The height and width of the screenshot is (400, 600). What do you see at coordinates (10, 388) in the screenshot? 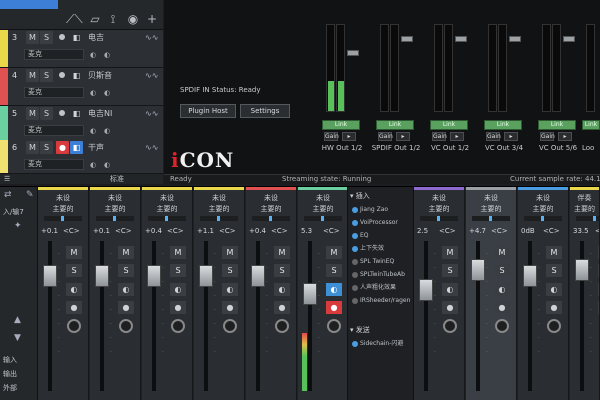
I see `external-section-label: 外部` at bounding box center [10, 388].